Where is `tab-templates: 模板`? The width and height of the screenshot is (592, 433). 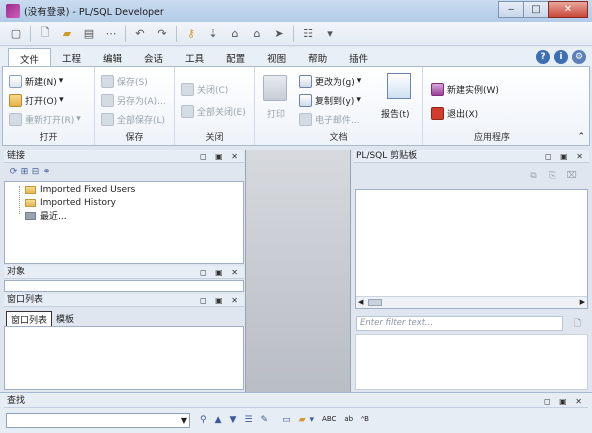 tab-templates: 模板 is located at coordinates (65, 319).